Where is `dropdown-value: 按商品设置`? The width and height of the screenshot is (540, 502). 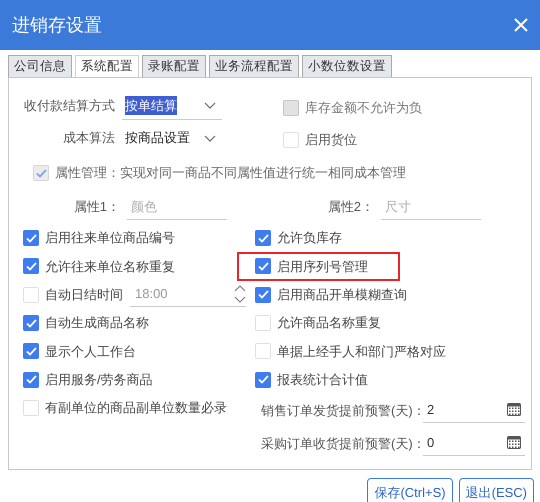
dropdown-value: 按商品设置 is located at coordinates (157, 138).